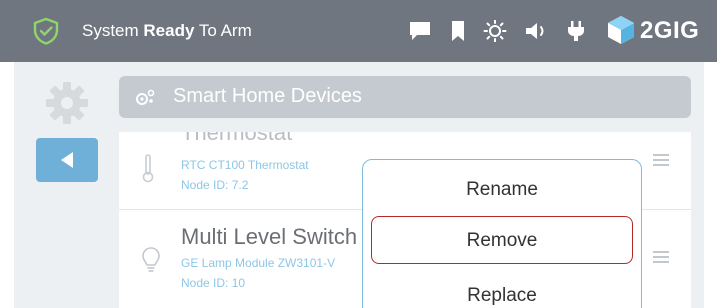 The height and width of the screenshot is (308, 717). I want to click on section-header: Smart Home Devices, so click(405, 97).